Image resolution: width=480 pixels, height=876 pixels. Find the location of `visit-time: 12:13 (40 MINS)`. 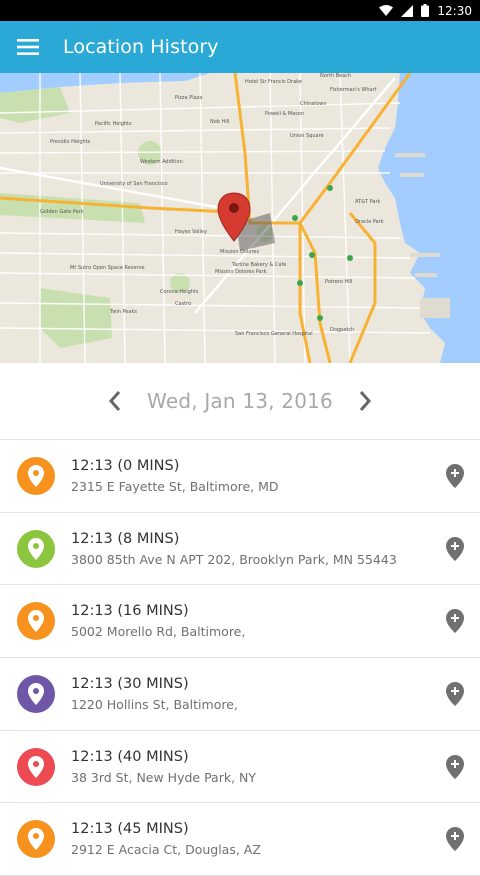

visit-time: 12:13 (40 MINS) is located at coordinates (130, 756).